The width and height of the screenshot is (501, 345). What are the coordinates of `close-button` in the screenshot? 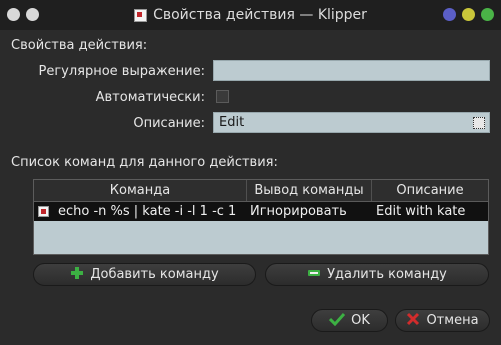 It's located at (487, 14).